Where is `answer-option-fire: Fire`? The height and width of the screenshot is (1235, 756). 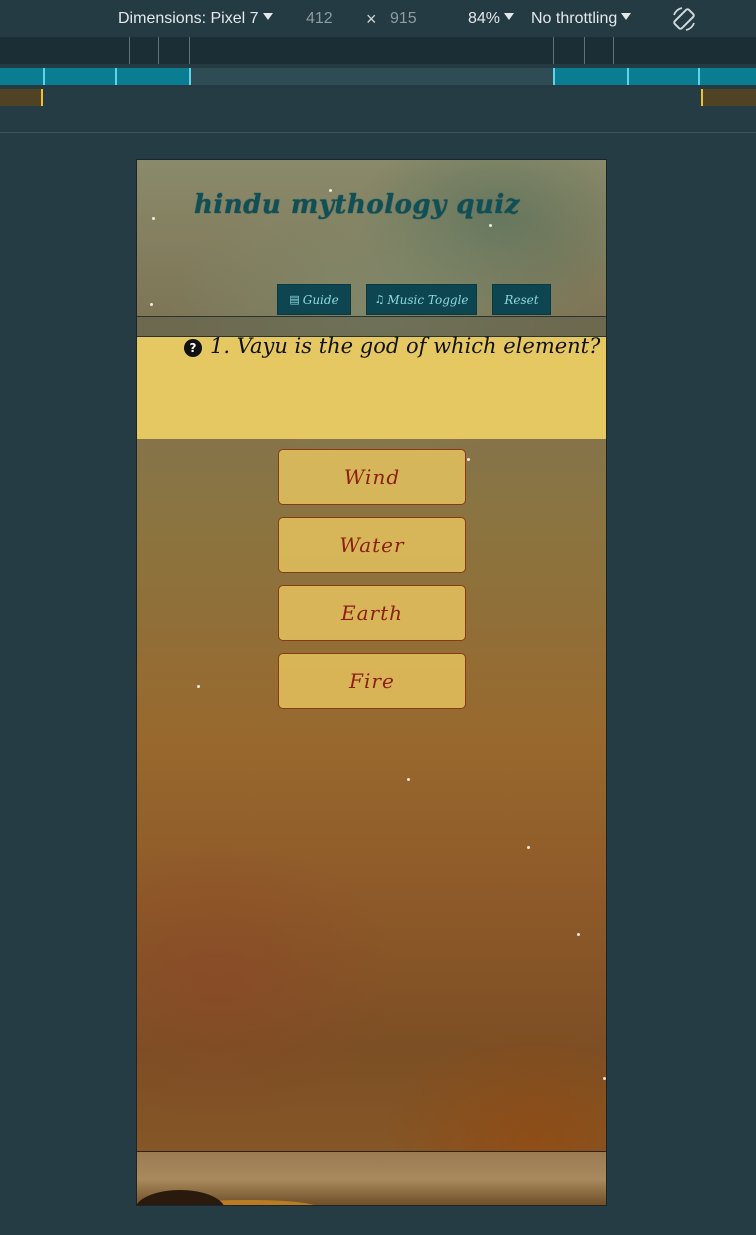 answer-option-fire: Fire is located at coordinates (372, 681).